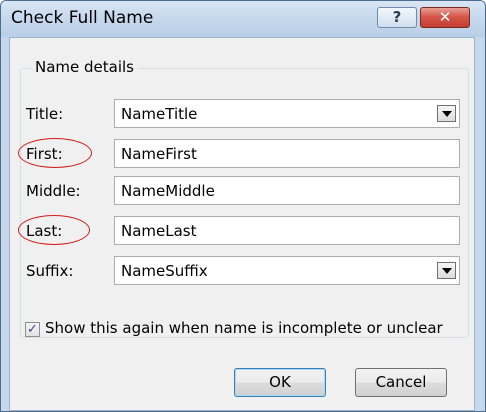 The image size is (486, 412). Describe the element at coordinates (243, 19) in the screenshot. I see `title-bar: Check Full Name ? ✕` at that location.